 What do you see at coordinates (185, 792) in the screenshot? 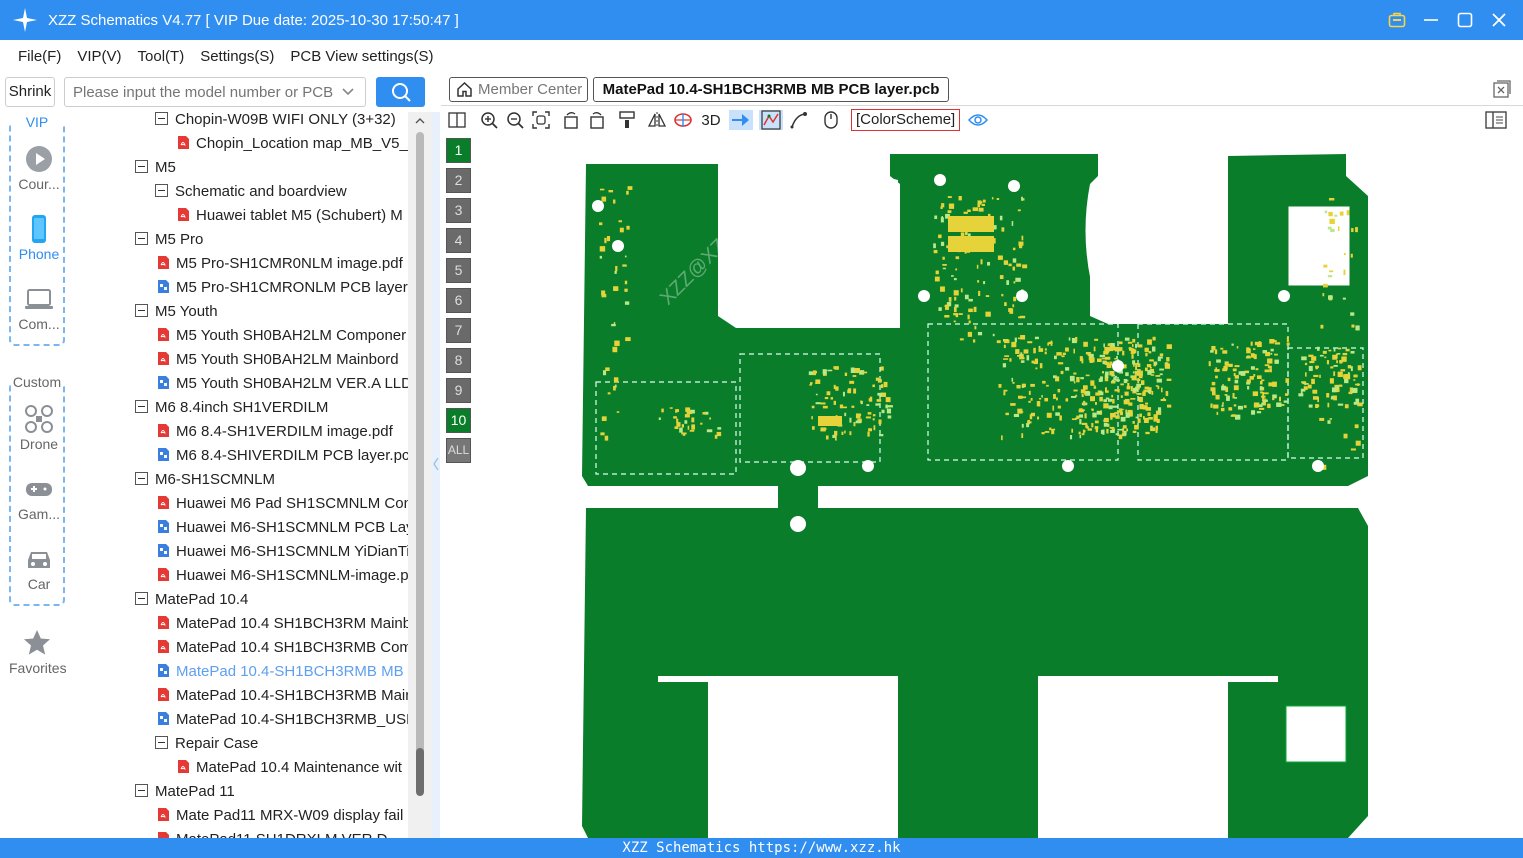
I see `tree-folder: MatePad 11` at bounding box center [185, 792].